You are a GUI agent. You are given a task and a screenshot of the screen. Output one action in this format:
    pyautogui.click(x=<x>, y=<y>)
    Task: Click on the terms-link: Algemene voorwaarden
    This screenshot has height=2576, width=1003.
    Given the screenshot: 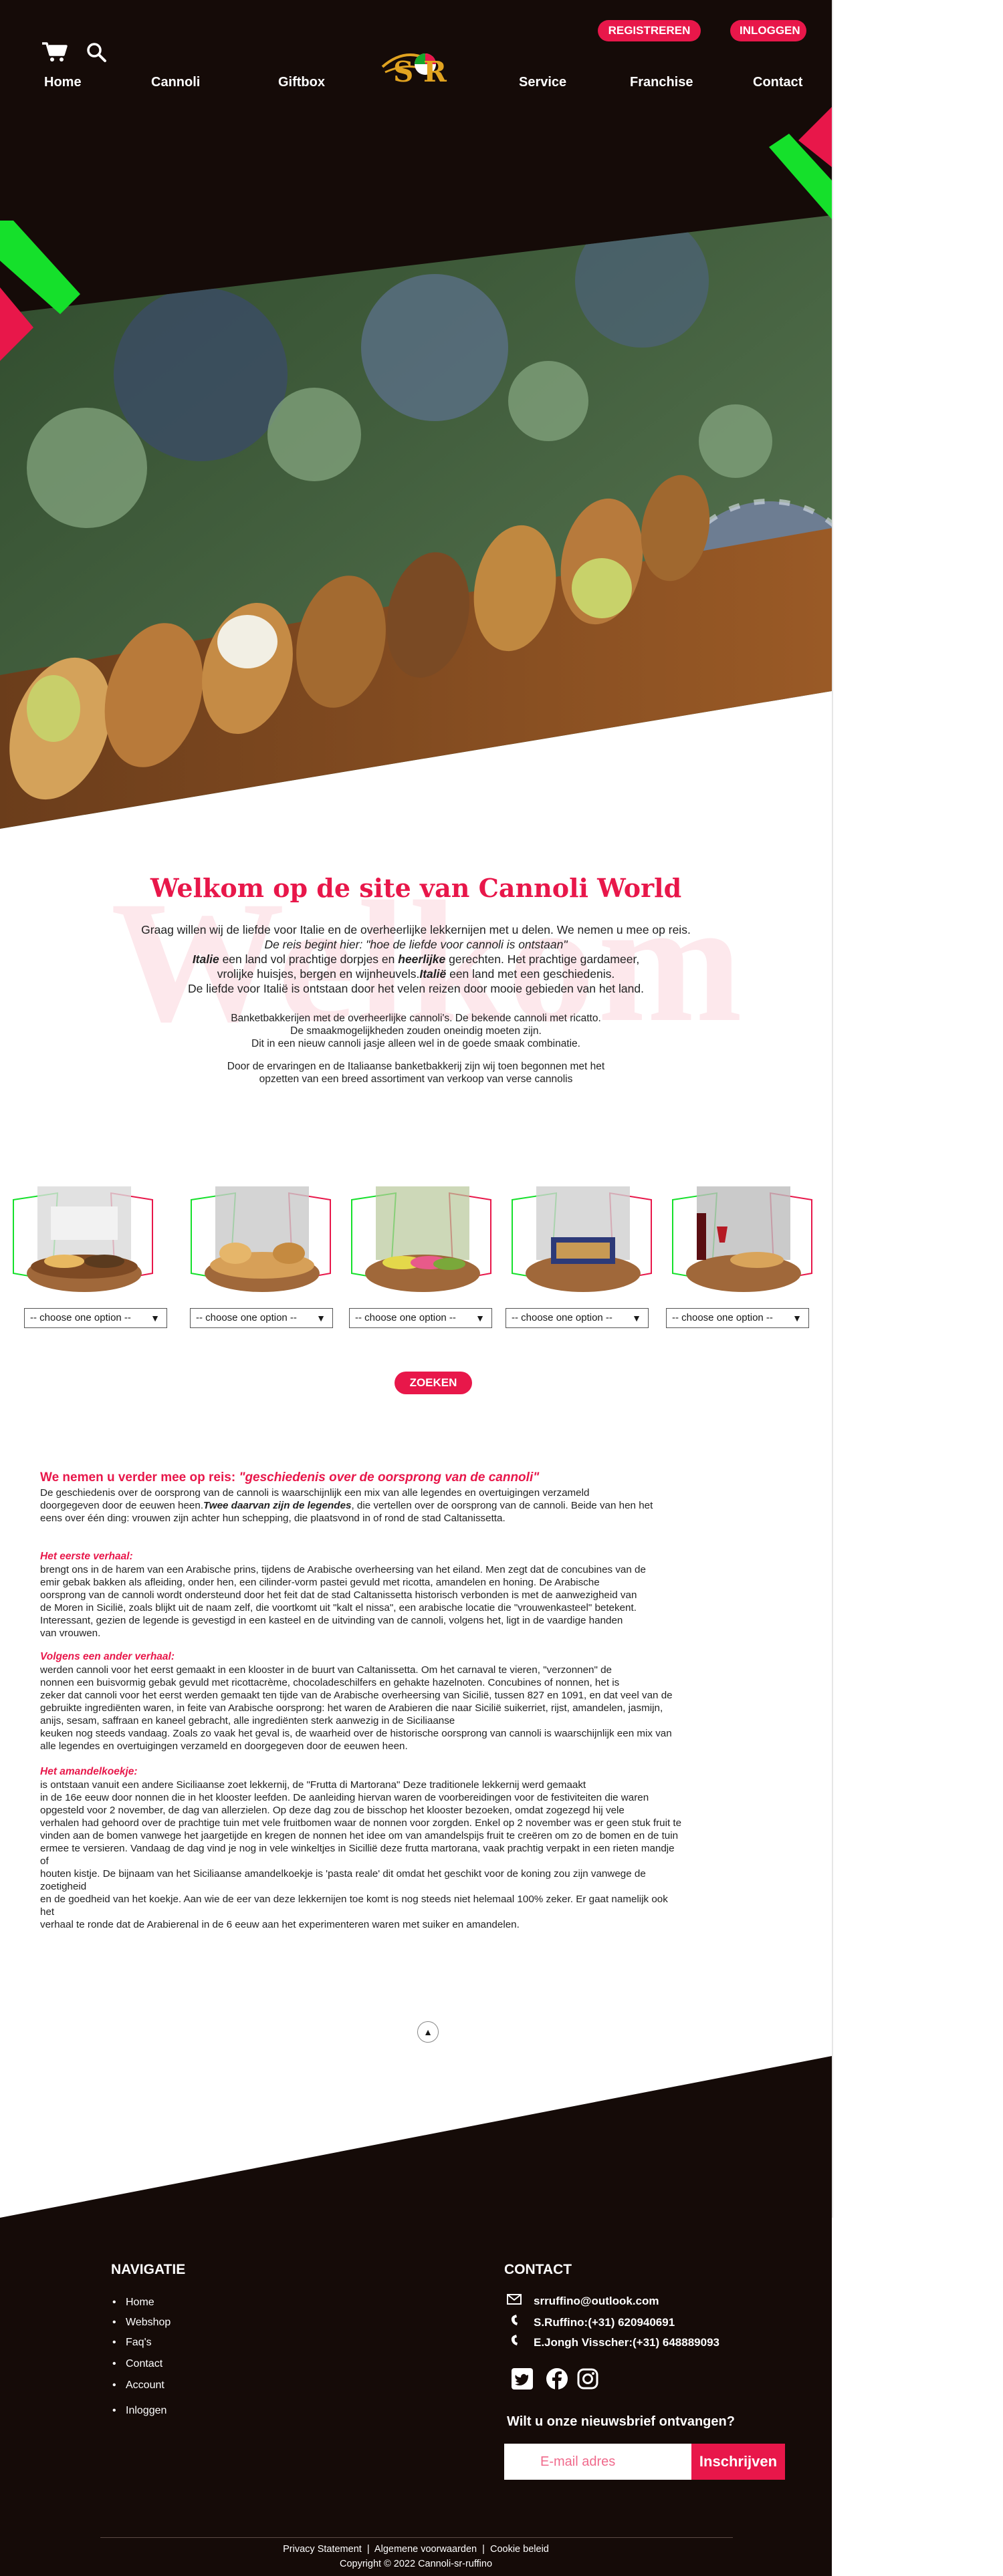 What is the action you would take?
    pyautogui.click(x=425, y=2550)
    